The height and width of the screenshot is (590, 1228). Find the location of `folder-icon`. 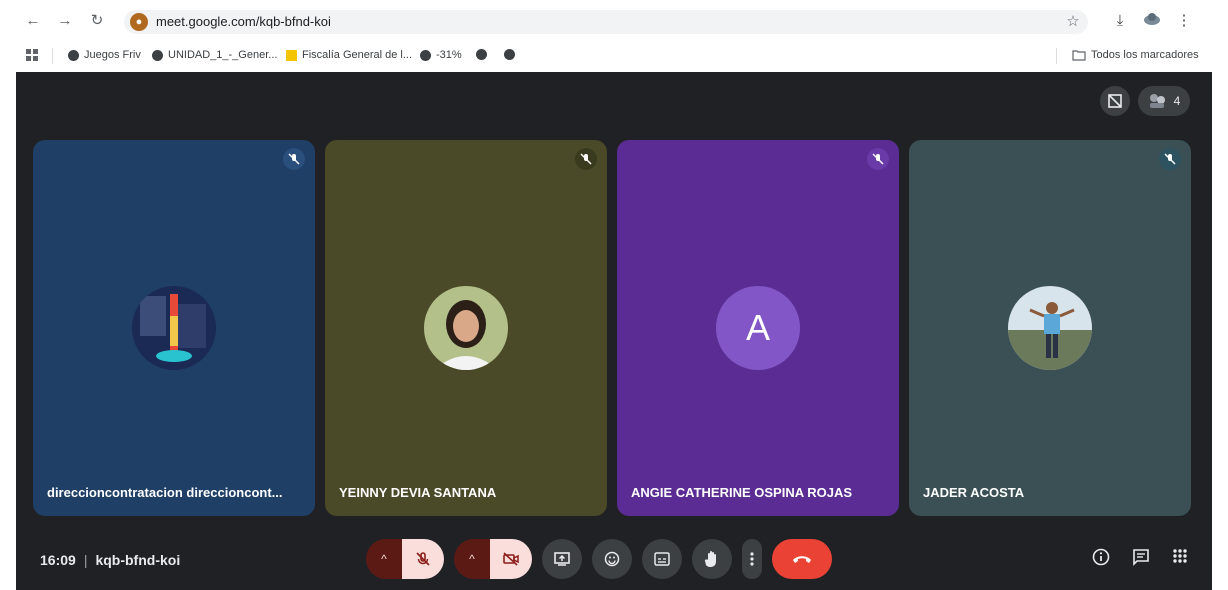

folder-icon is located at coordinates (1079, 55).